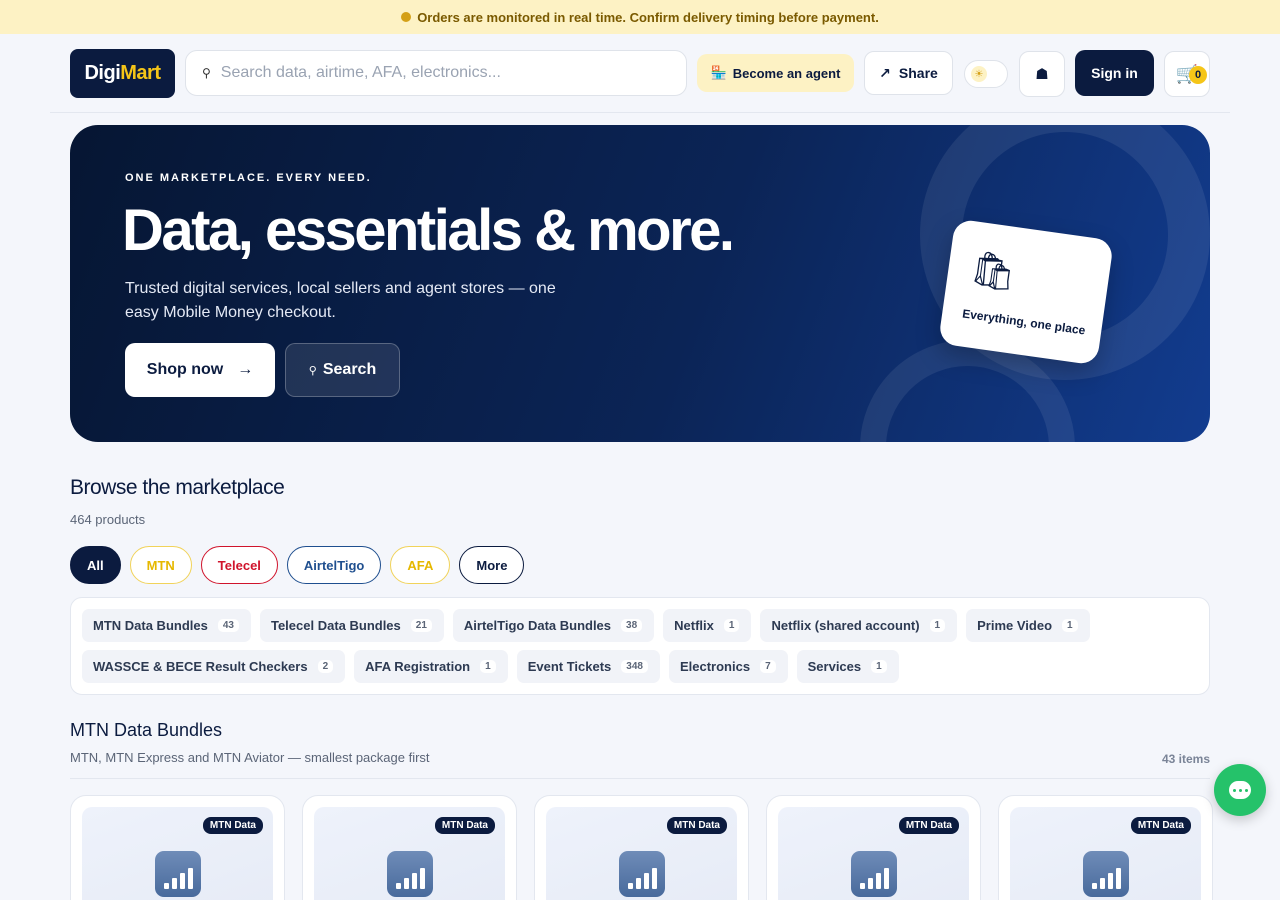 Image resolution: width=1280 pixels, height=900 pixels. Describe the element at coordinates (979, 74) in the screenshot. I see `sun-icon: ☀` at that location.